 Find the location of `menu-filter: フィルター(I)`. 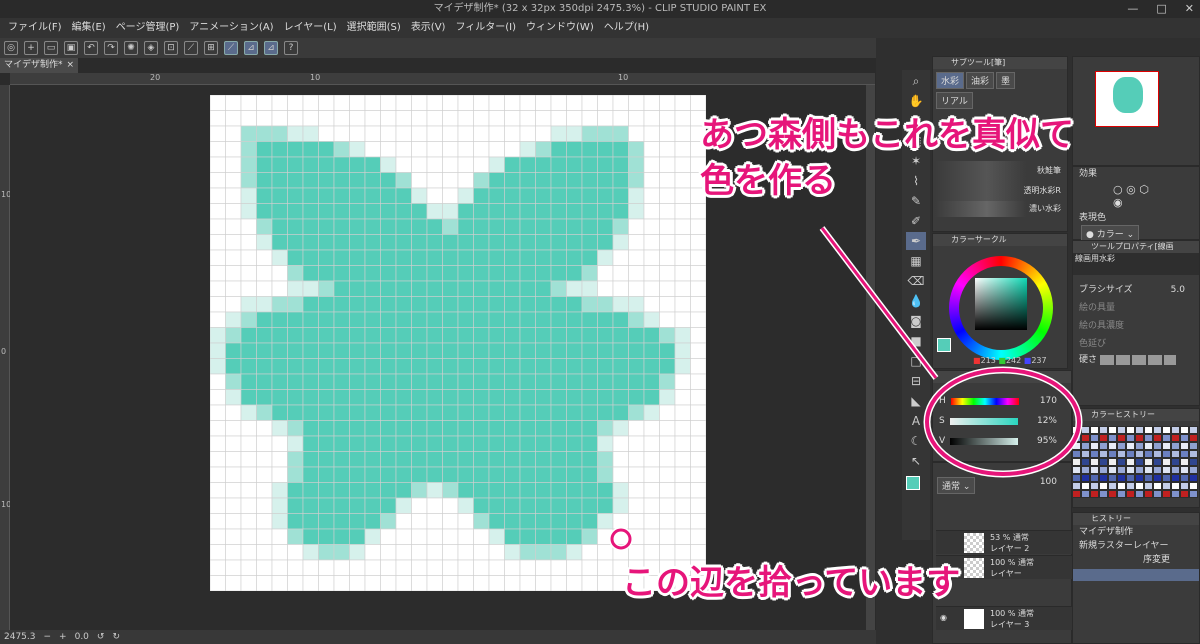

menu-filter: フィルター(I) is located at coordinates (485, 28).